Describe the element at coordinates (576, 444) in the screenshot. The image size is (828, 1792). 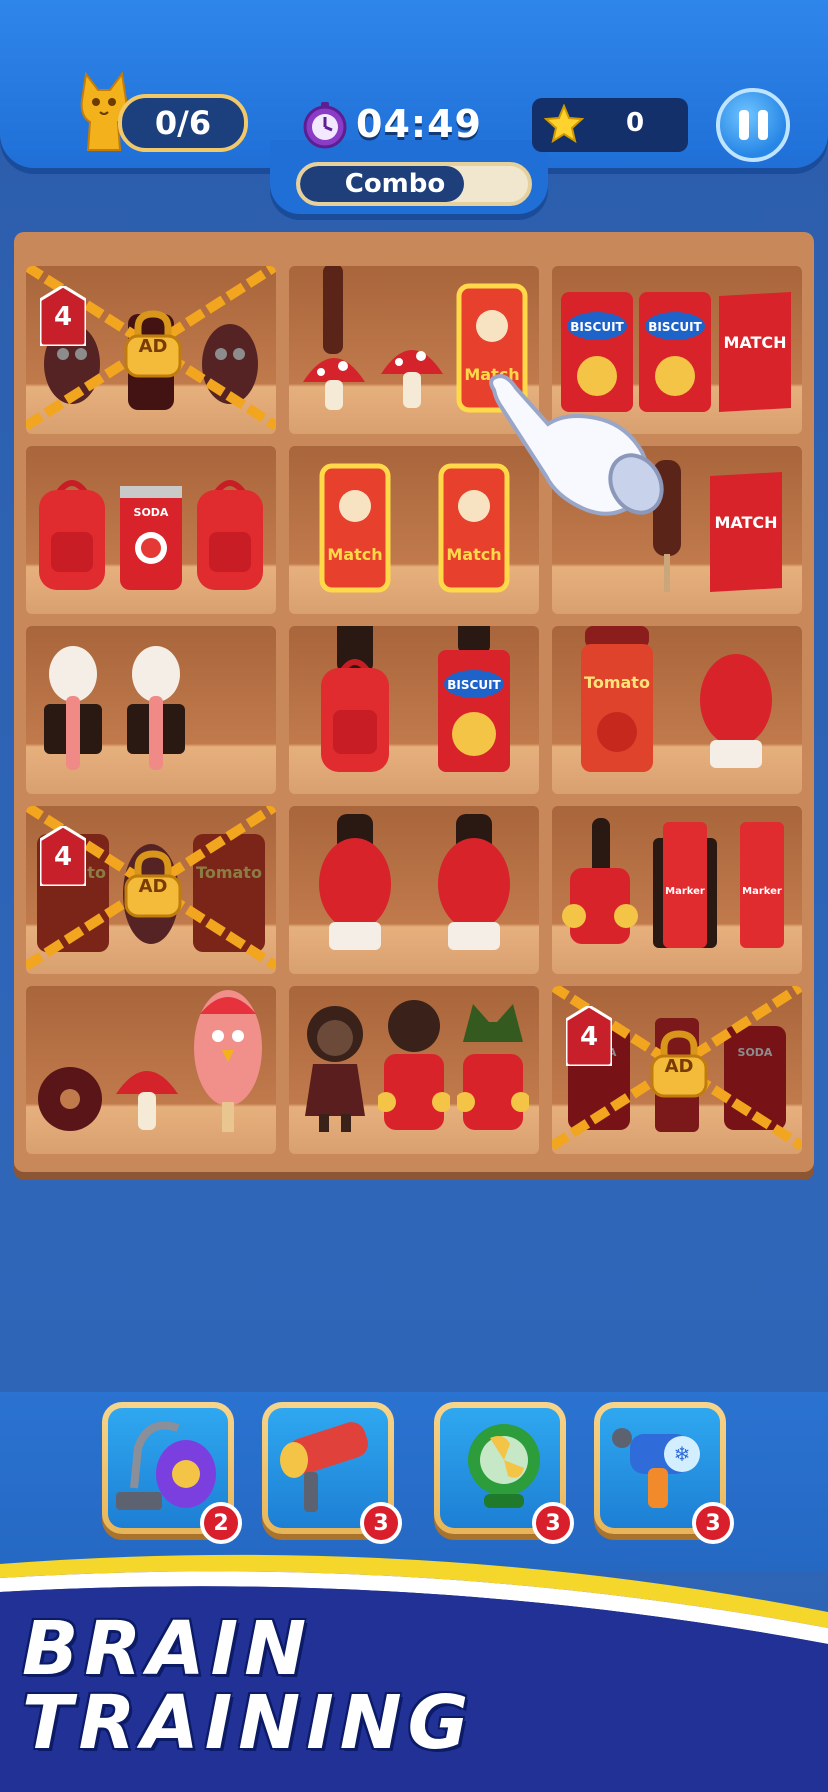
I see `pointer-hand-icon` at that location.